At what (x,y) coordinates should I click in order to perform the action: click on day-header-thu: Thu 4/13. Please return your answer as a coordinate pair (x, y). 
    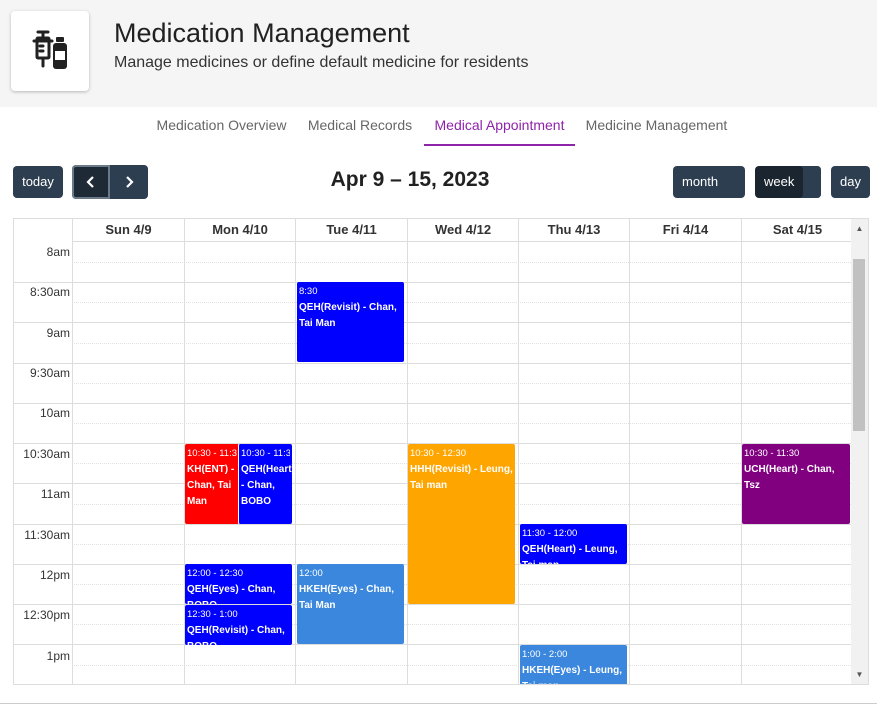
    Looking at the image, I should click on (573, 230).